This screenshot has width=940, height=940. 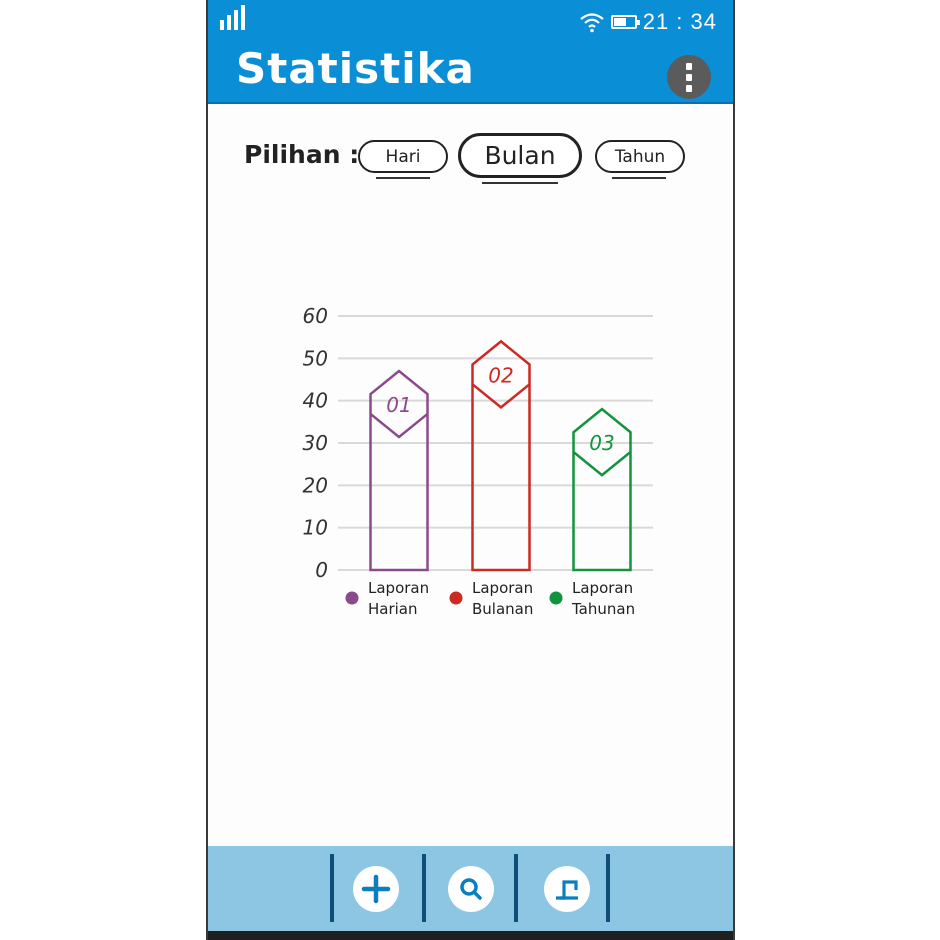 What do you see at coordinates (625, 22) in the screenshot?
I see `battery-icon` at bounding box center [625, 22].